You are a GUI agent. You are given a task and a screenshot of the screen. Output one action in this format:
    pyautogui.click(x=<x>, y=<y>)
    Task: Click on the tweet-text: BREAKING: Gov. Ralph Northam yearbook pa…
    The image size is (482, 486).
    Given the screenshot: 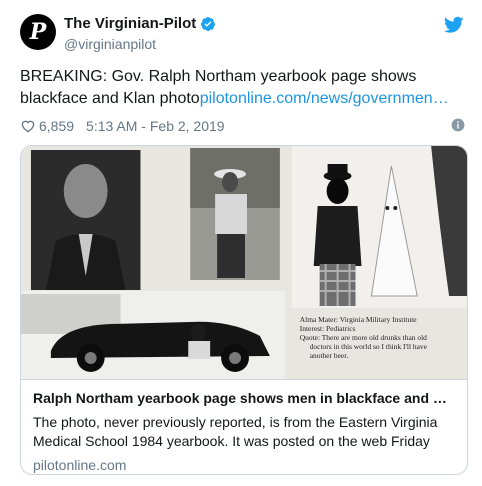 What is the action you would take?
    pyautogui.click(x=242, y=88)
    